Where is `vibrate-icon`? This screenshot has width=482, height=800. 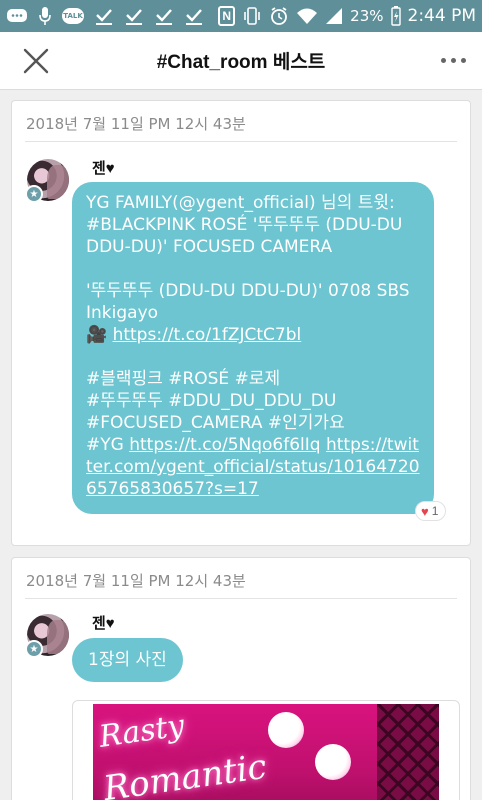
vibrate-icon is located at coordinates (252, 16).